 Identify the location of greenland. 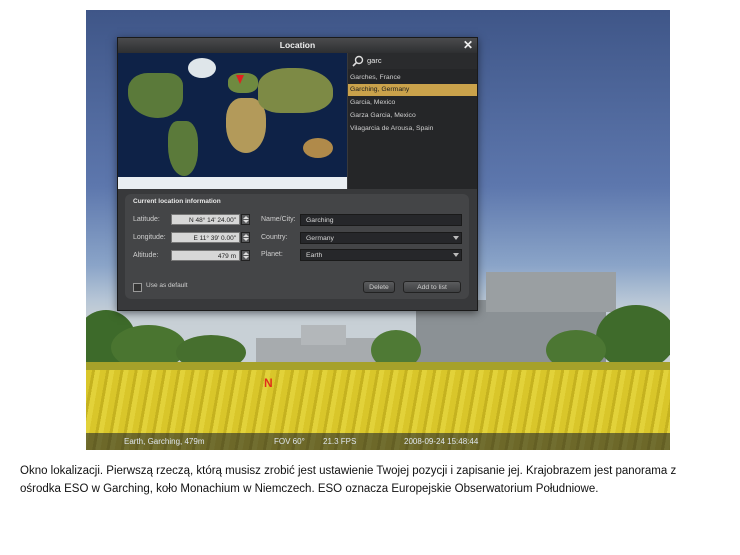
(202, 68).